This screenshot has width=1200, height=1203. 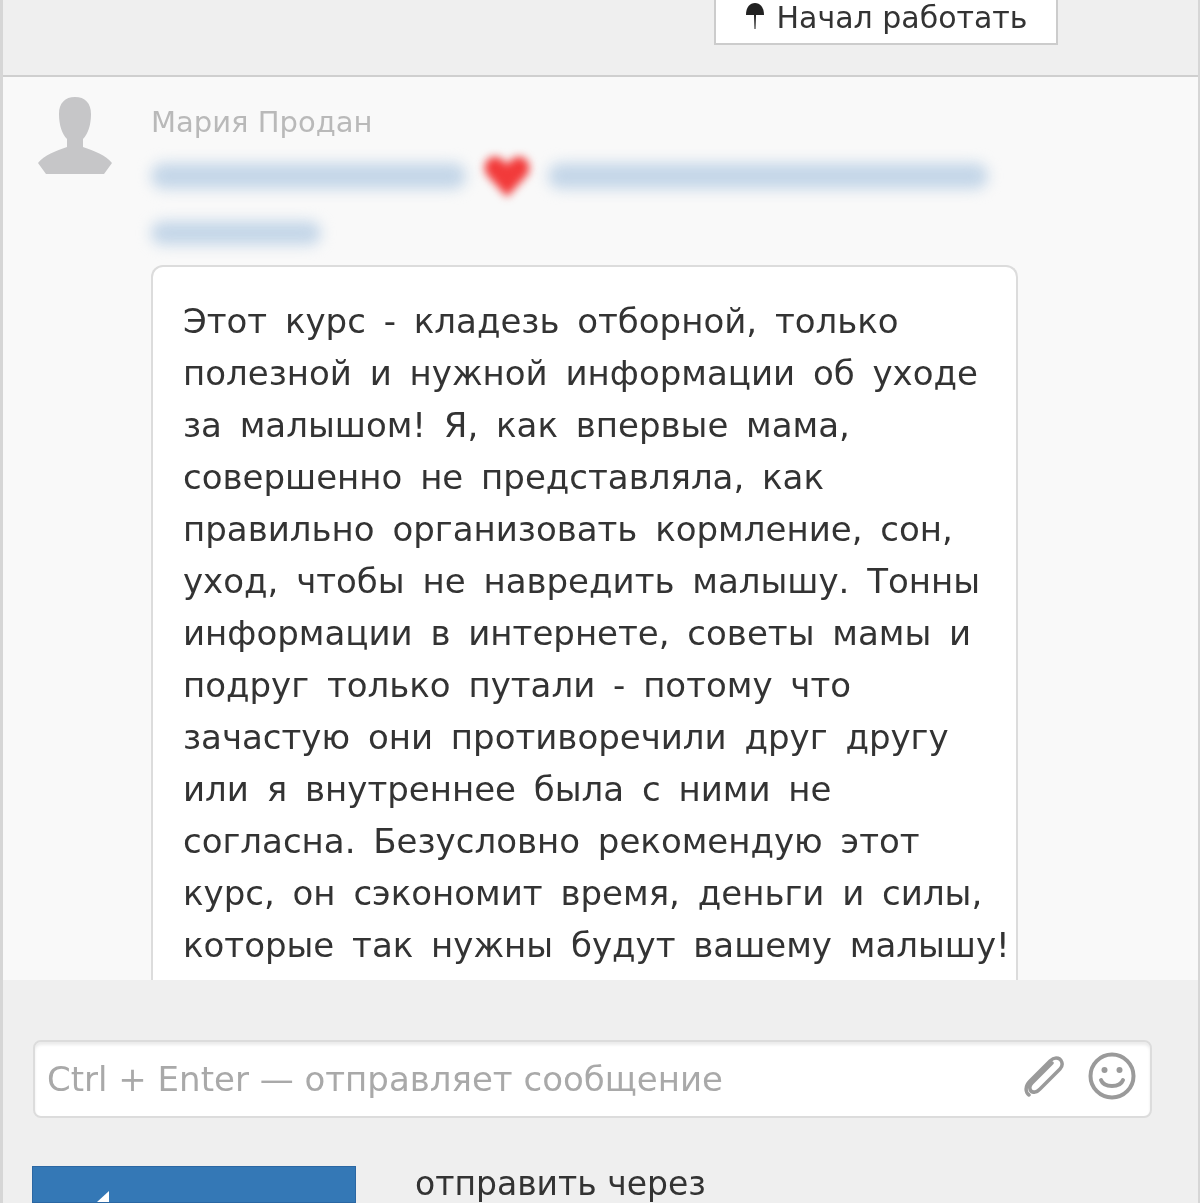 What do you see at coordinates (75, 135) in the screenshot?
I see `user-silhouette-icon` at bounding box center [75, 135].